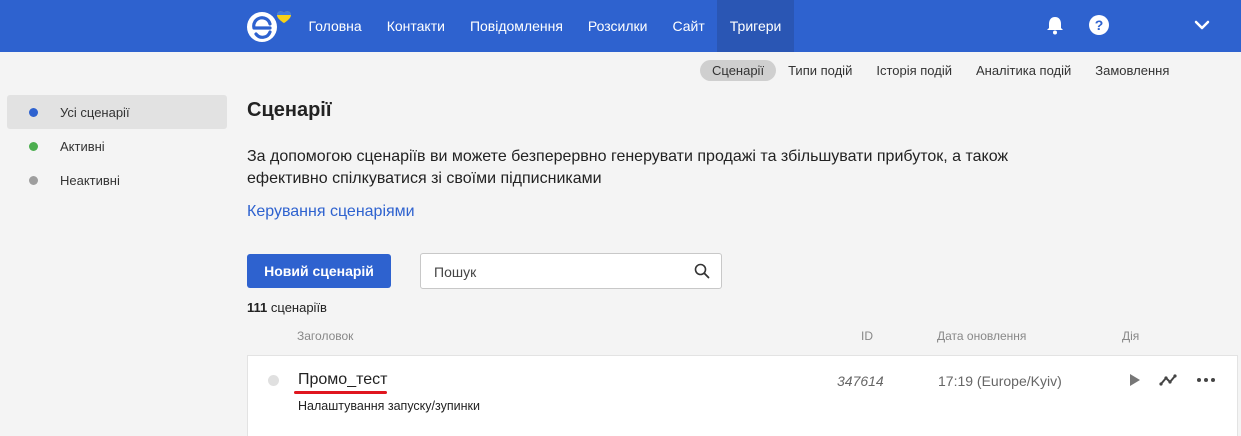 The height and width of the screenshot is (436, 1241). Describe the element at coordinates (389, 406) in the screenshot. I see `scenario-subtitle: Налаштування запуску/зупинки` at that location.